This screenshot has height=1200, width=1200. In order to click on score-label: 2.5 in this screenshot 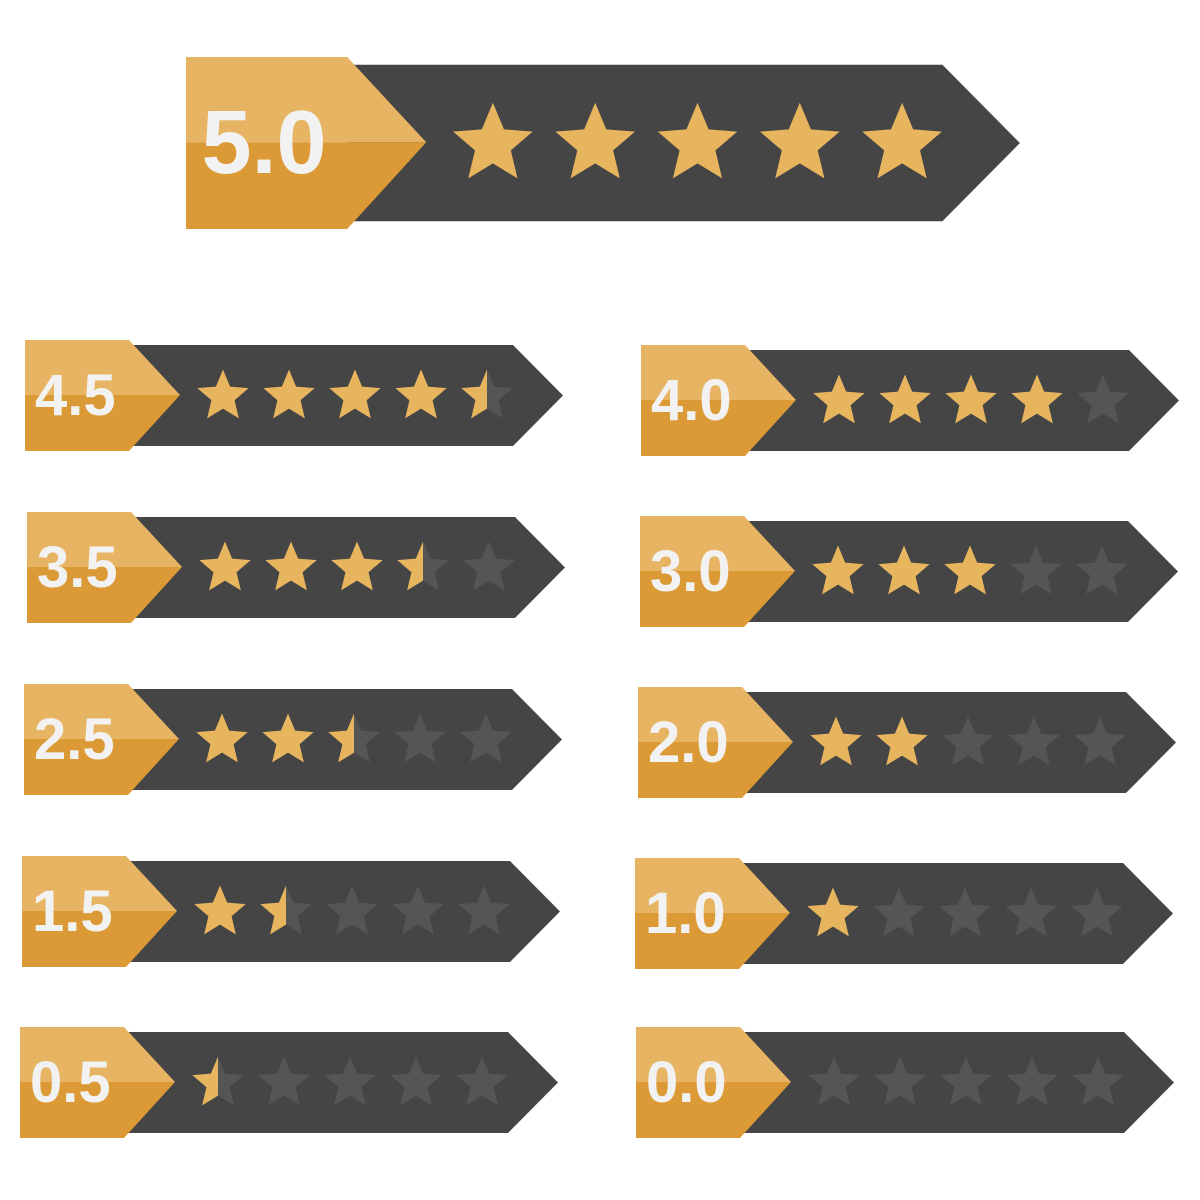, I will do `click(74, 739)`.